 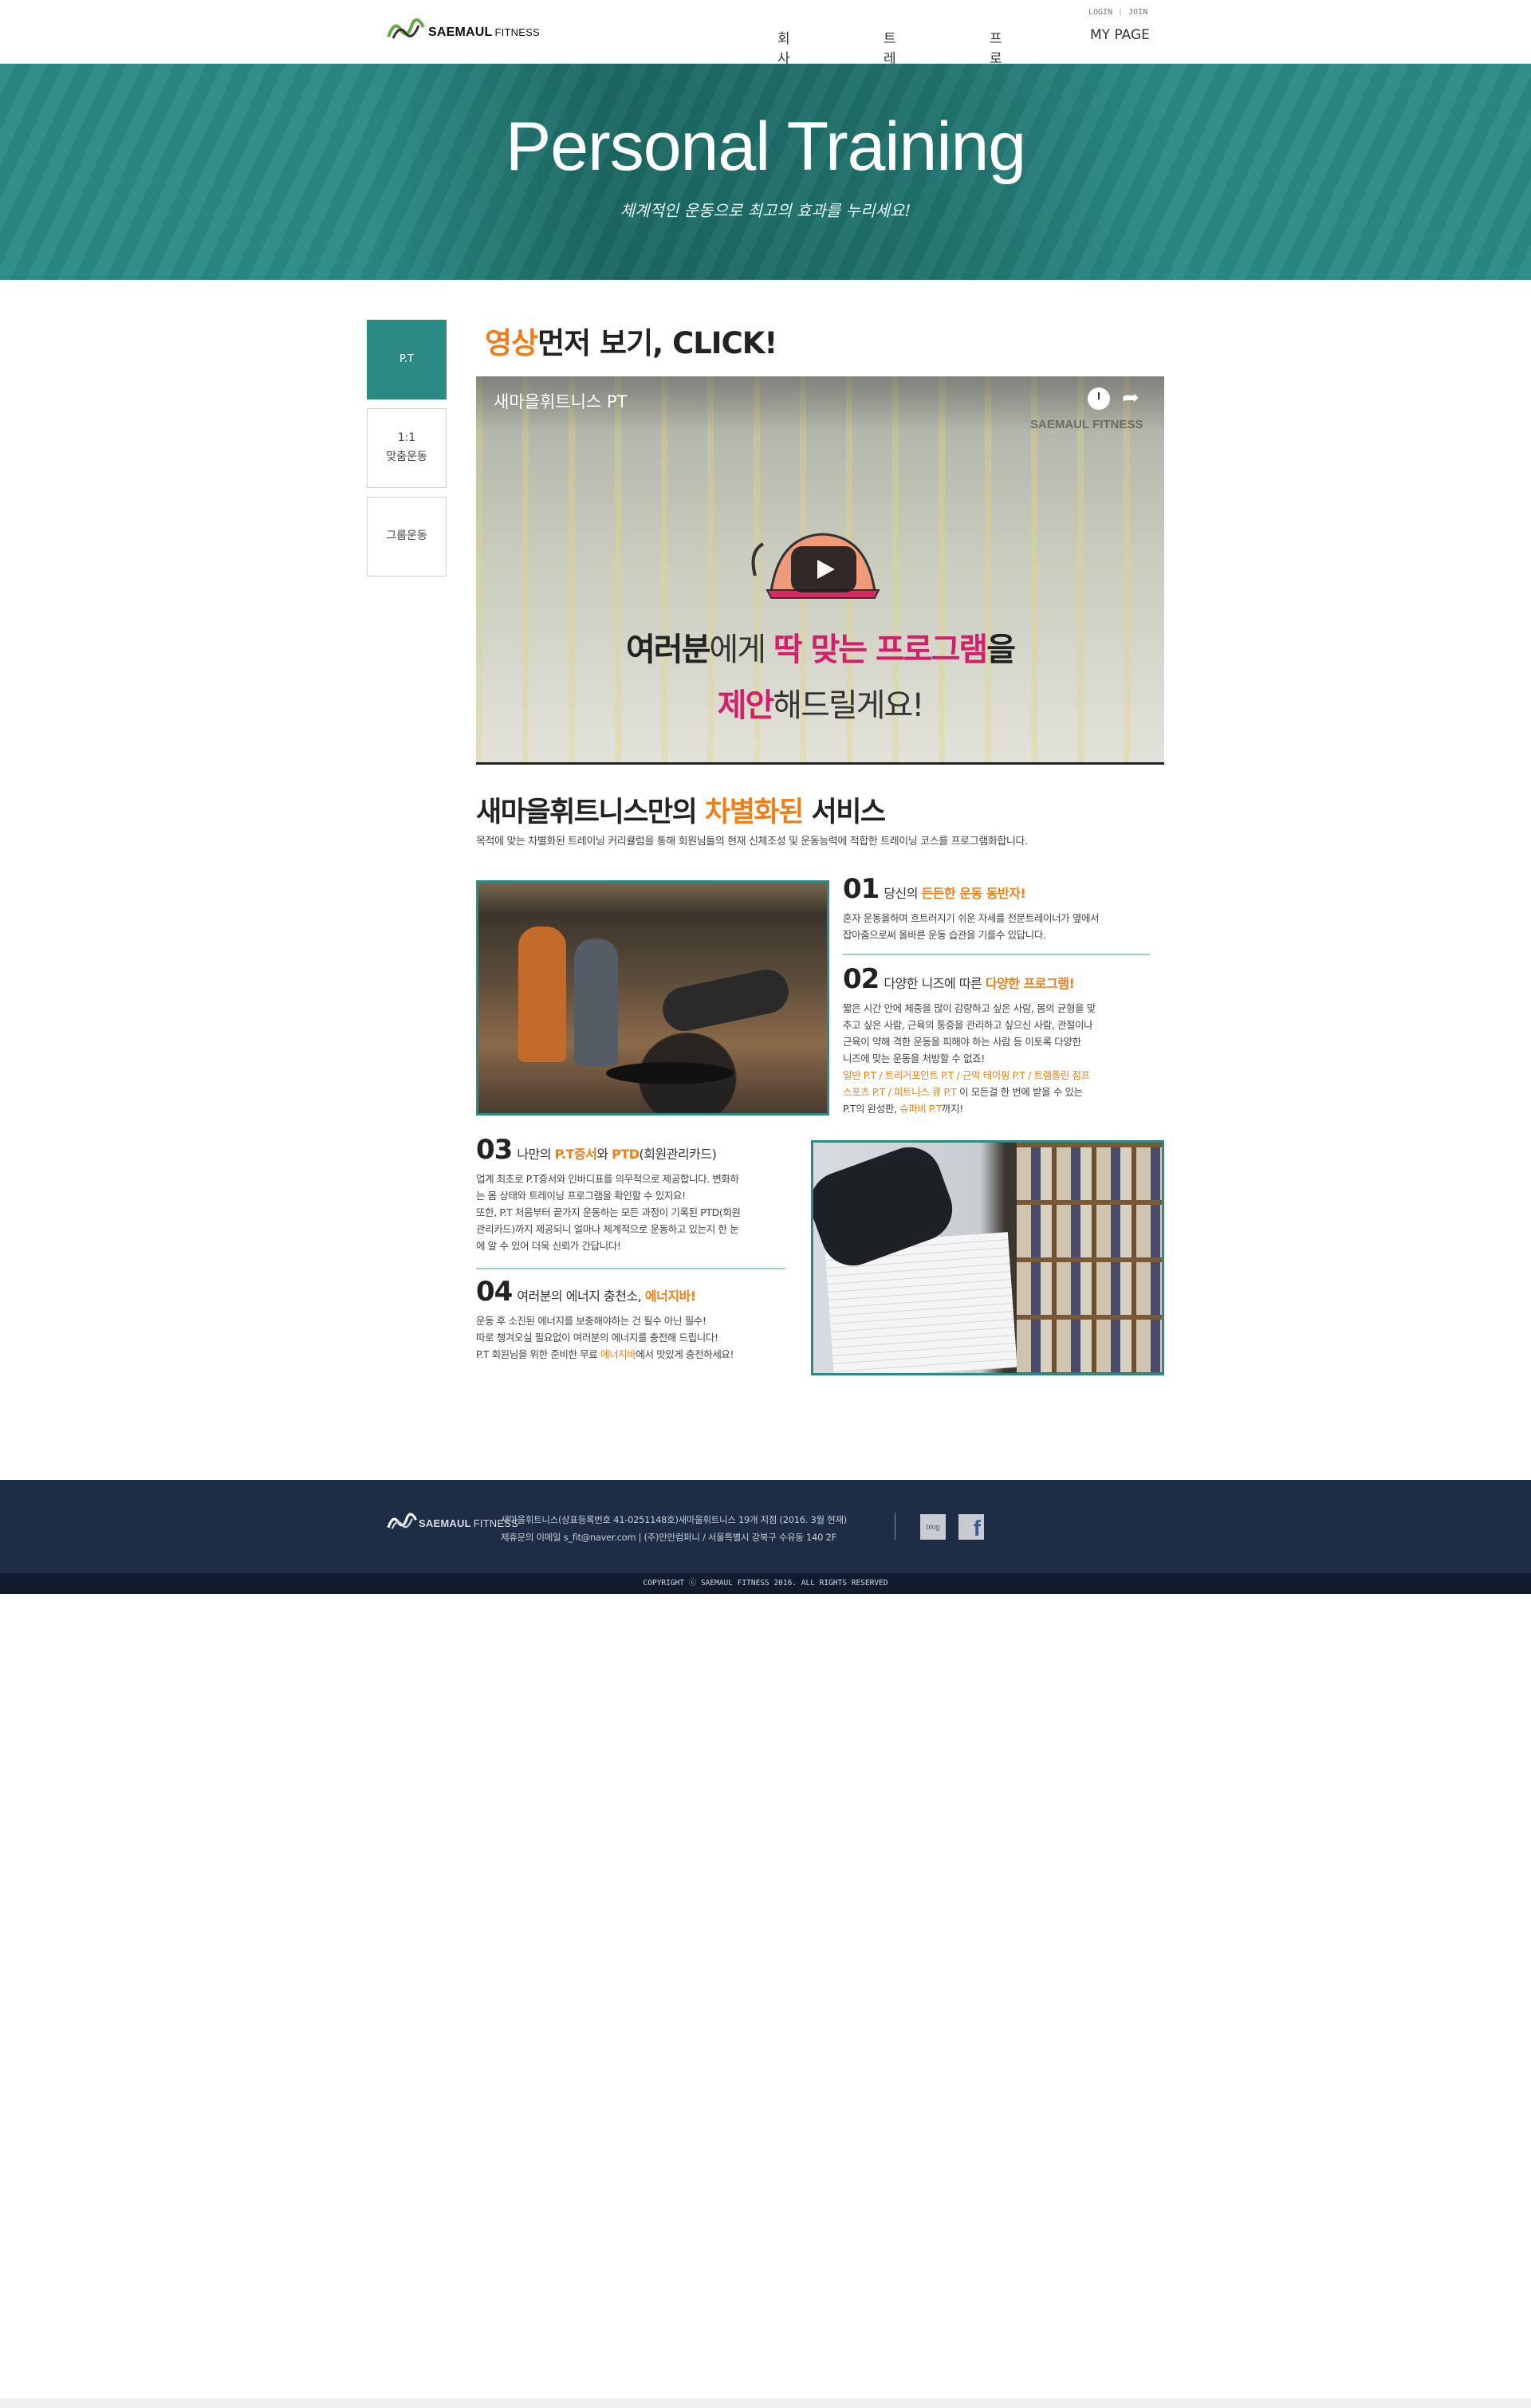 I want to click on video-name: 새마을휘트니스 PT, so click(x=561, y=401).